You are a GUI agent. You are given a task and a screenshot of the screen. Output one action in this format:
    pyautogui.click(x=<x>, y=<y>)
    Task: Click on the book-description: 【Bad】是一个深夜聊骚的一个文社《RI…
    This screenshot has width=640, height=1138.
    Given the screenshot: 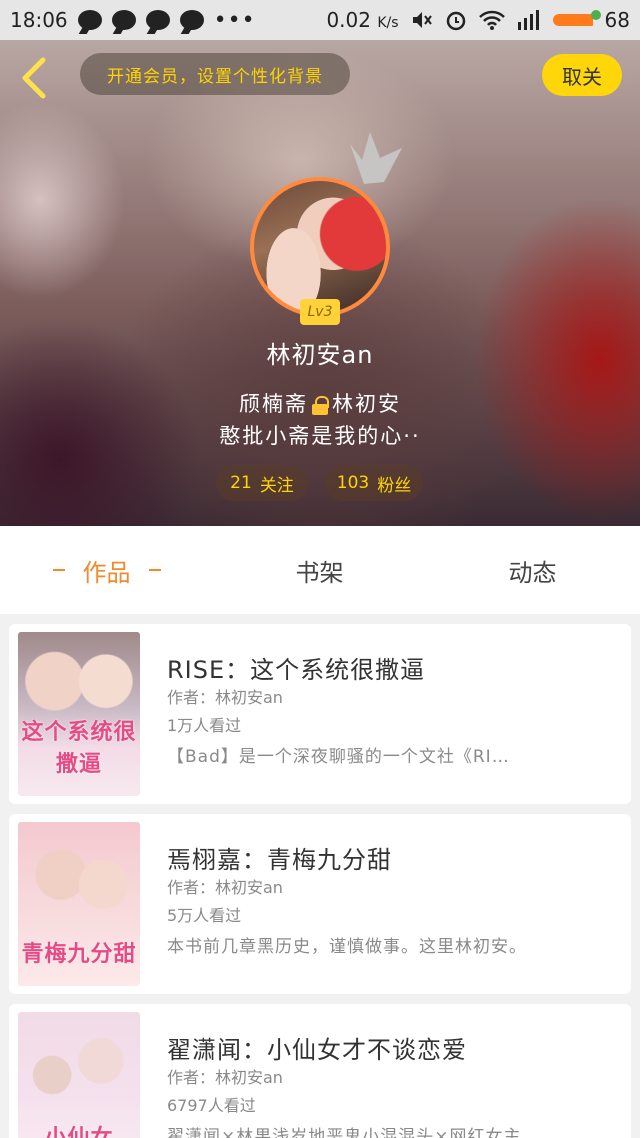 What is the action you would take?
    pyautogui.click(x=338, y=757)
    